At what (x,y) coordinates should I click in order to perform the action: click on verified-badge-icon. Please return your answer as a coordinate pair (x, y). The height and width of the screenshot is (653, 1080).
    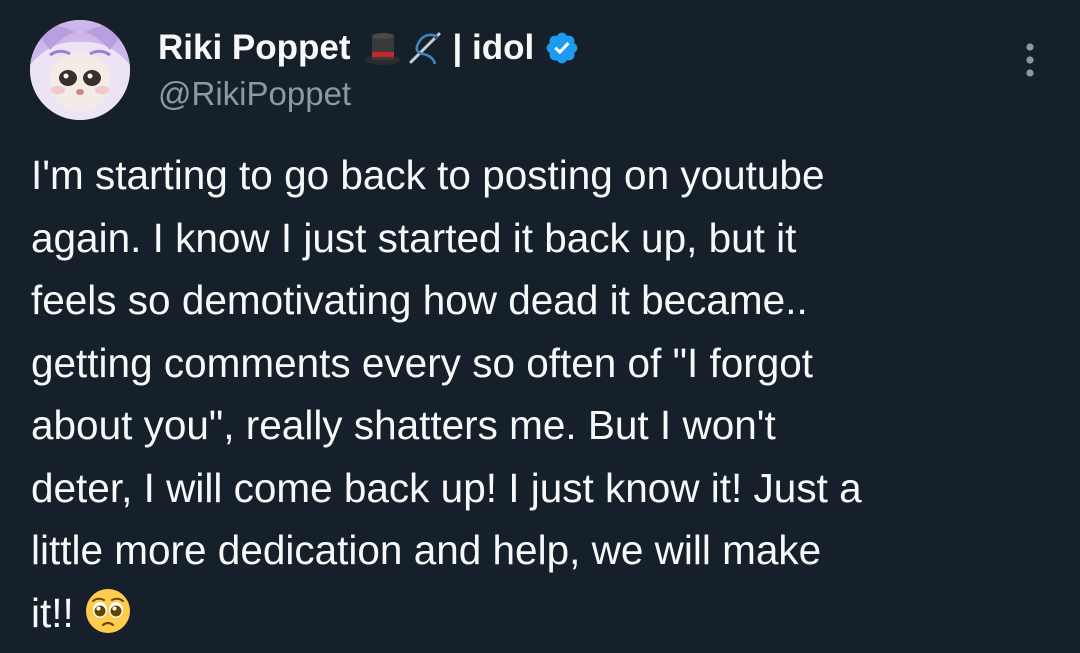
    Looking at the image, I should click on (562, 48).